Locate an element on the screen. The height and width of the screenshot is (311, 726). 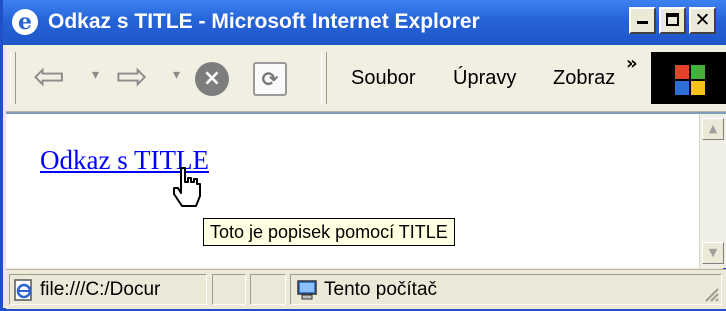
toolbar-separator is located at coordinates (324, 78).